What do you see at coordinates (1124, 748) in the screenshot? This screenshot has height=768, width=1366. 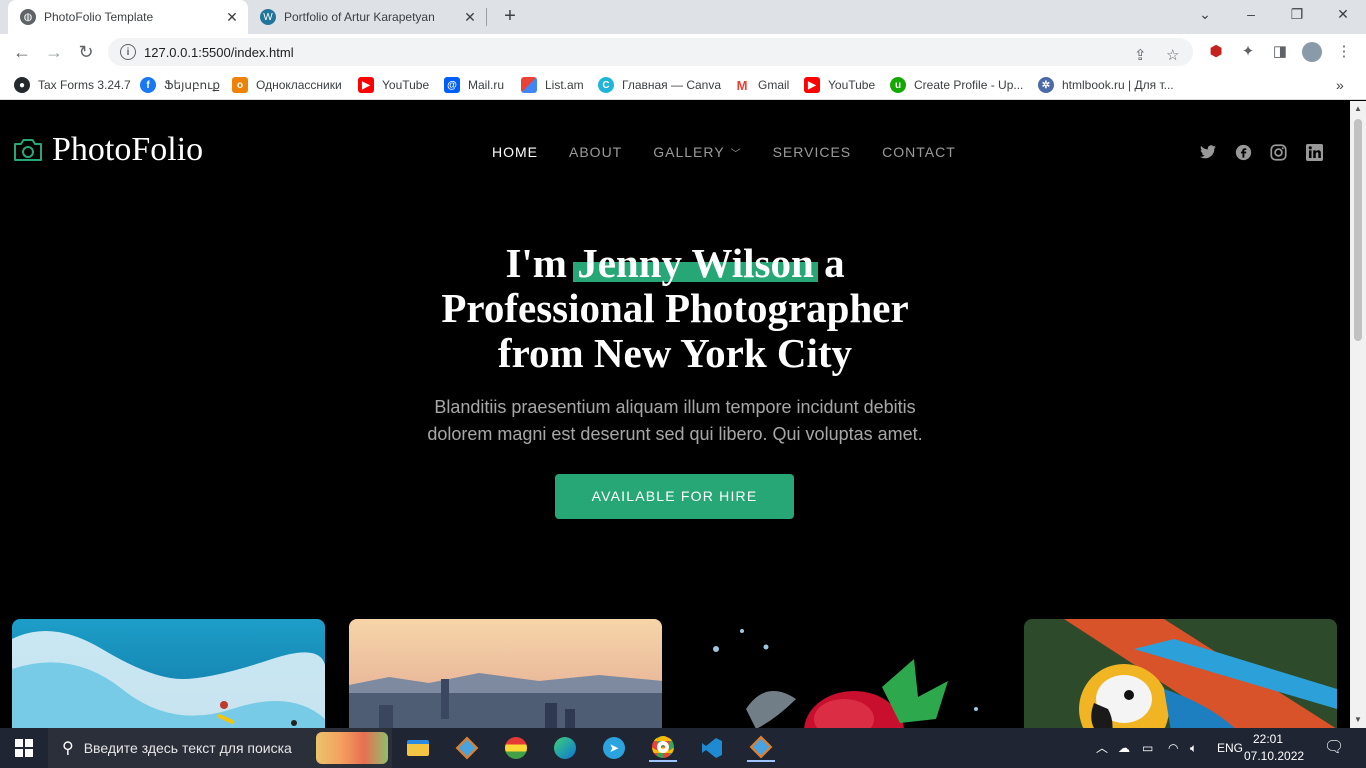 I see `onedrive-icon: ☁` at bounding box center [1124, 748].